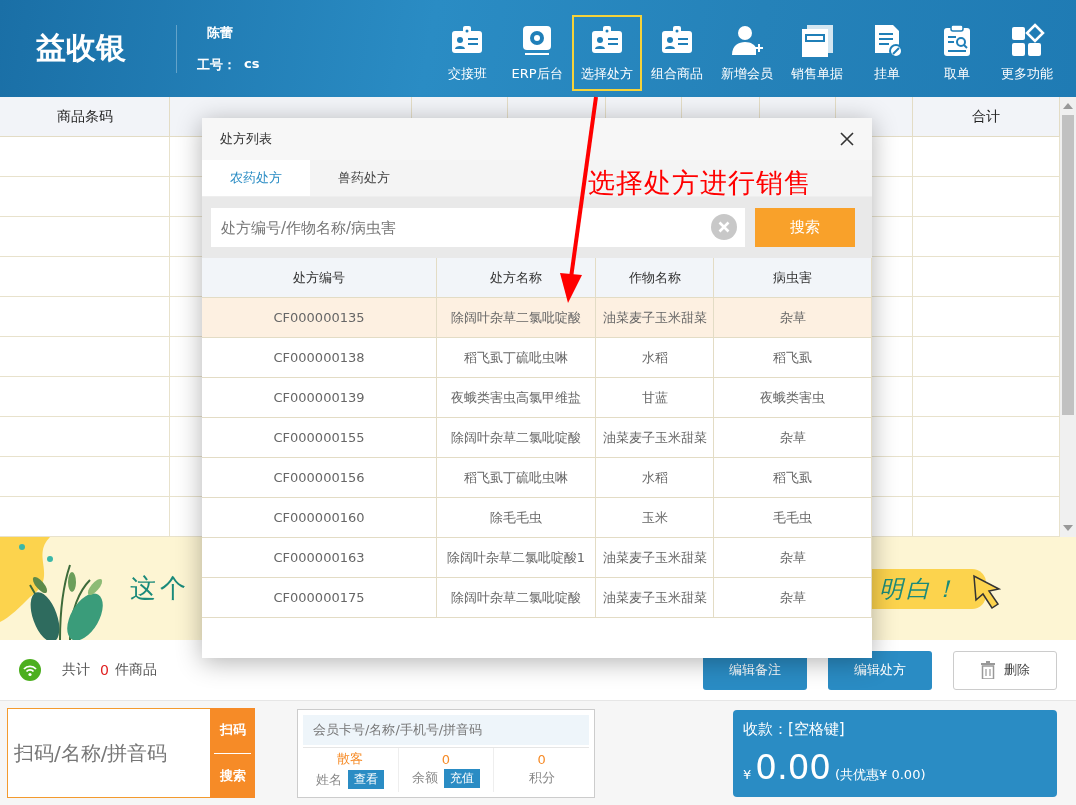 This screenshot has height=805, width=1076. What do you see at coordinates (160, 588) in the screenshot?
I see `banner-text: 这个` at bounding box center [160, 588].